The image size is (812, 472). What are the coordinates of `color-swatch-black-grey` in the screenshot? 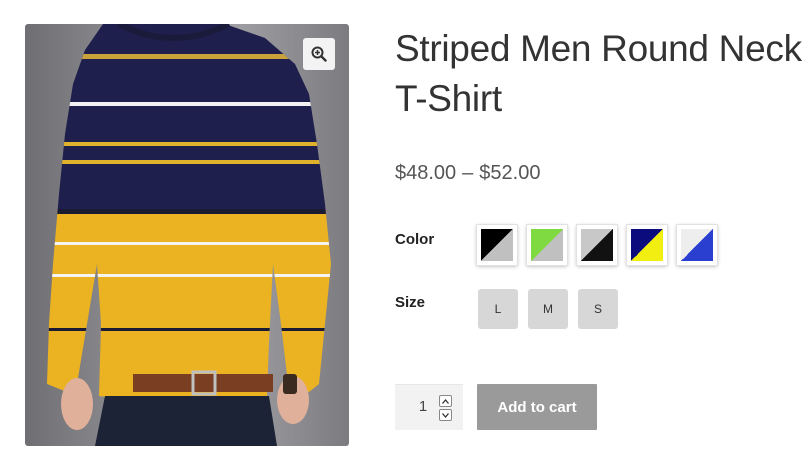 It's located at (497, 245).